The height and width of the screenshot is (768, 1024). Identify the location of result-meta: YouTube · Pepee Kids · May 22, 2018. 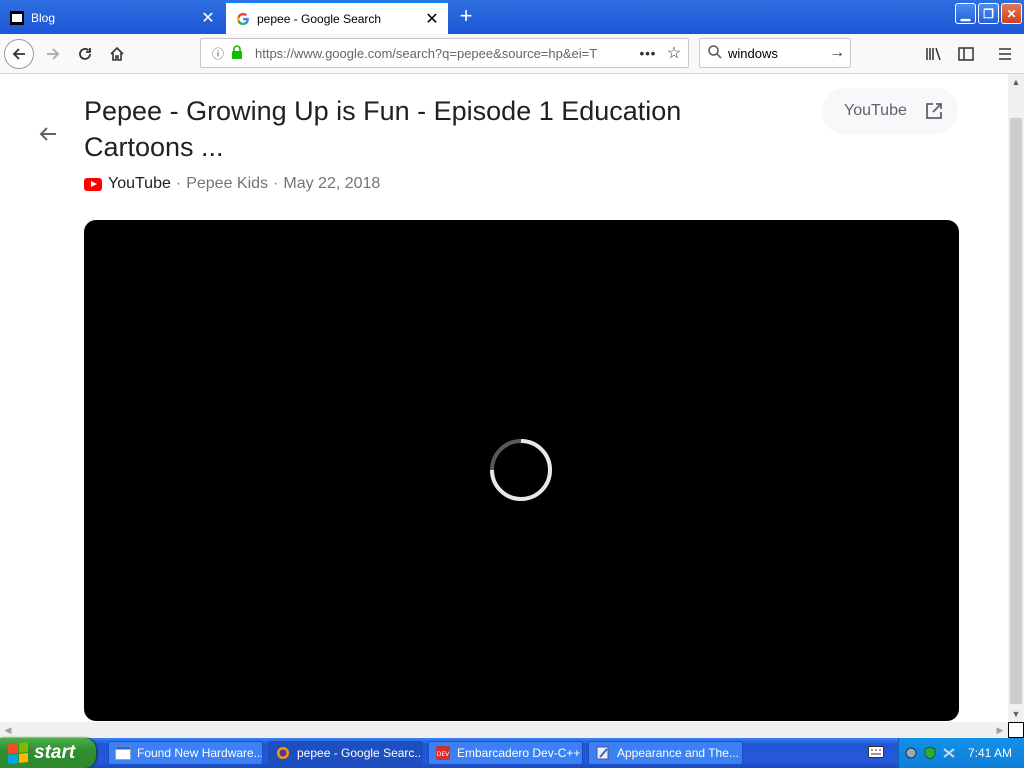
(232, 184).